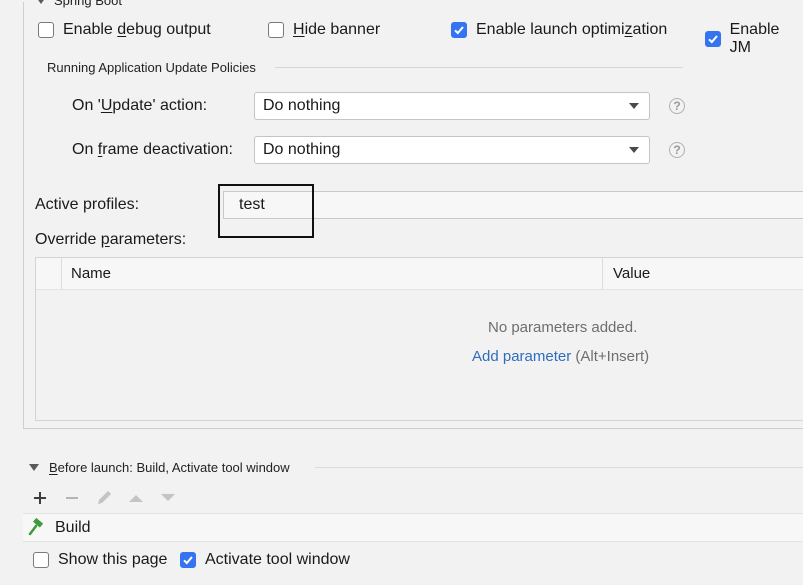  I want to click on enable-debug-output-label: Enable debug output, so click(137, 29).